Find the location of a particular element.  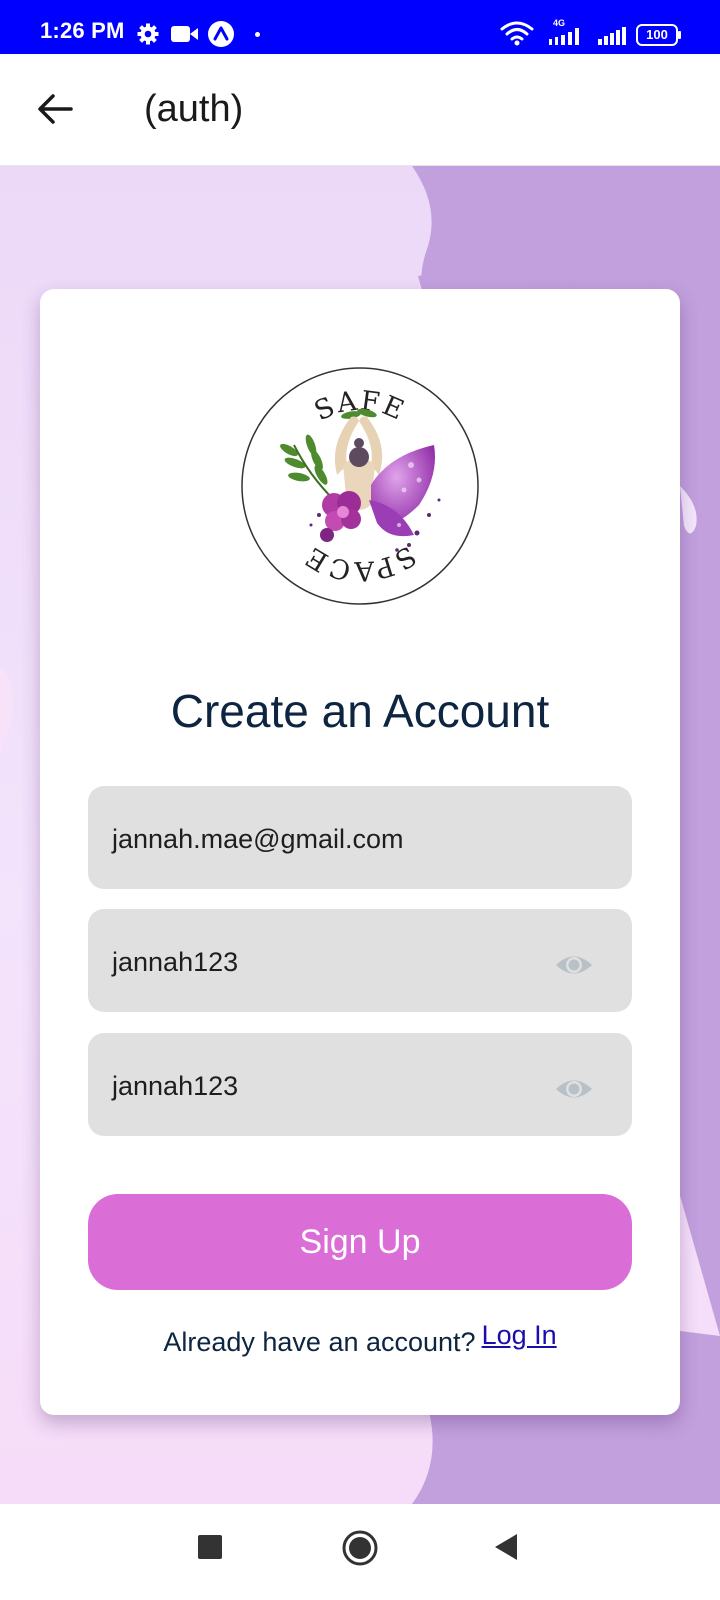

signal-icon is located at coordinates (612, 36).